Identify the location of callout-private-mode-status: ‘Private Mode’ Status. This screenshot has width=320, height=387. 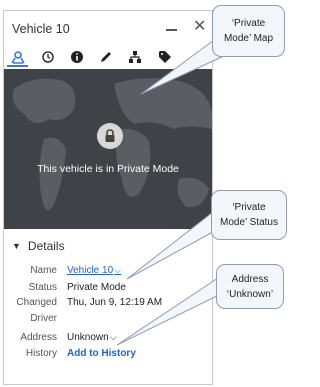
(249, 215).